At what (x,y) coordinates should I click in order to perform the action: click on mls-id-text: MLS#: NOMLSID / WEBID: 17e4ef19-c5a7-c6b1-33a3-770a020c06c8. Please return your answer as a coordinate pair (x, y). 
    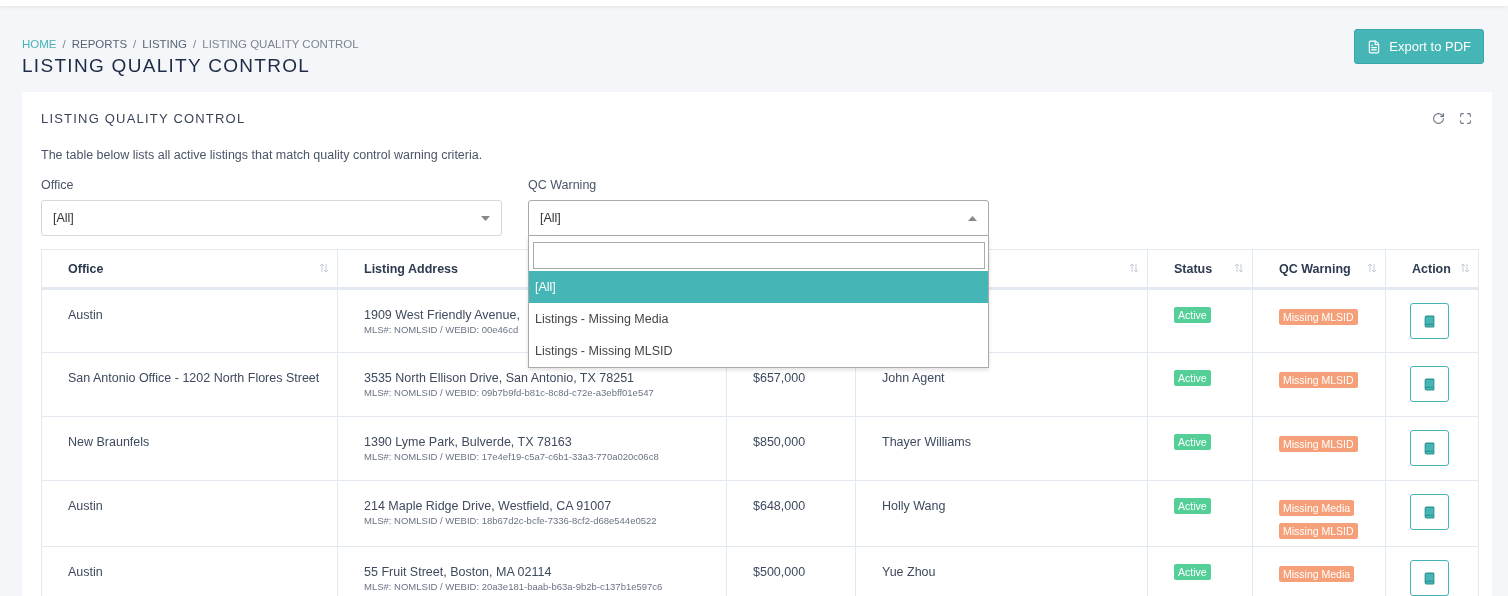
    Looking at the image, I should click on (511, 457).